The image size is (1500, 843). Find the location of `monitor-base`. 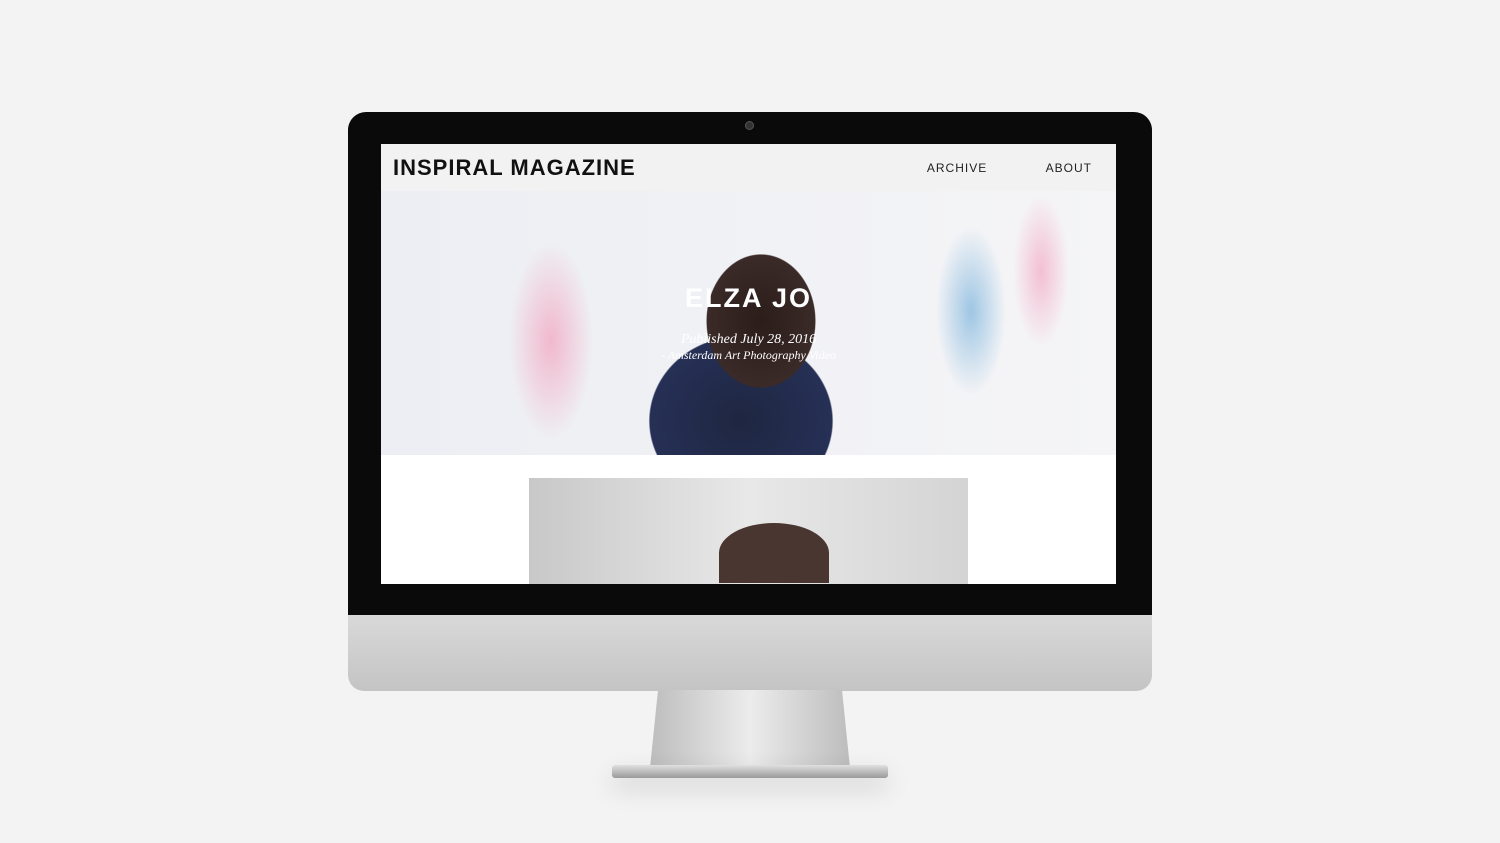

monitor-base is located at coordinates (750, 771).